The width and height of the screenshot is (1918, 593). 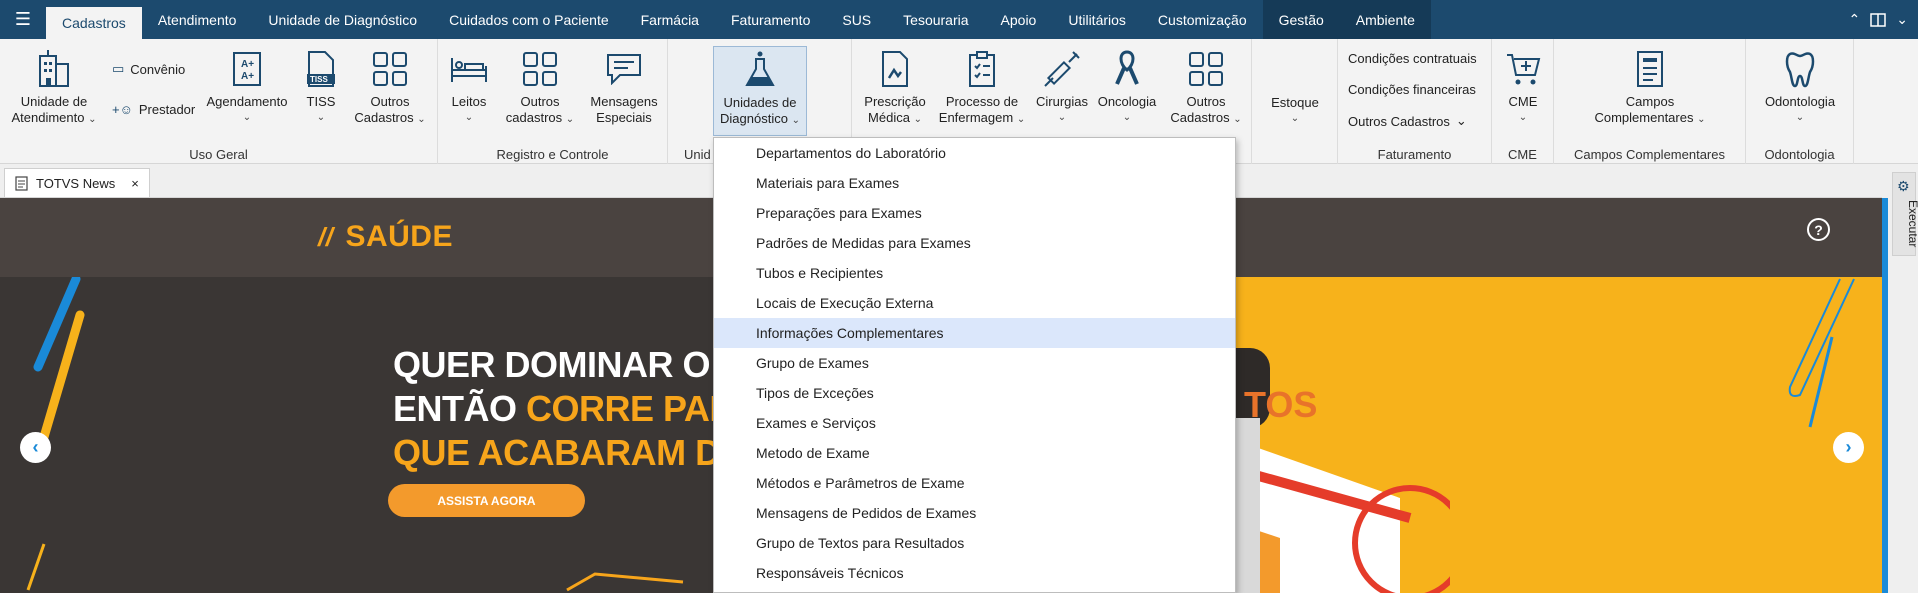 I want to click on mensagens-label-2: Especiais, so click(x=624, y=117).